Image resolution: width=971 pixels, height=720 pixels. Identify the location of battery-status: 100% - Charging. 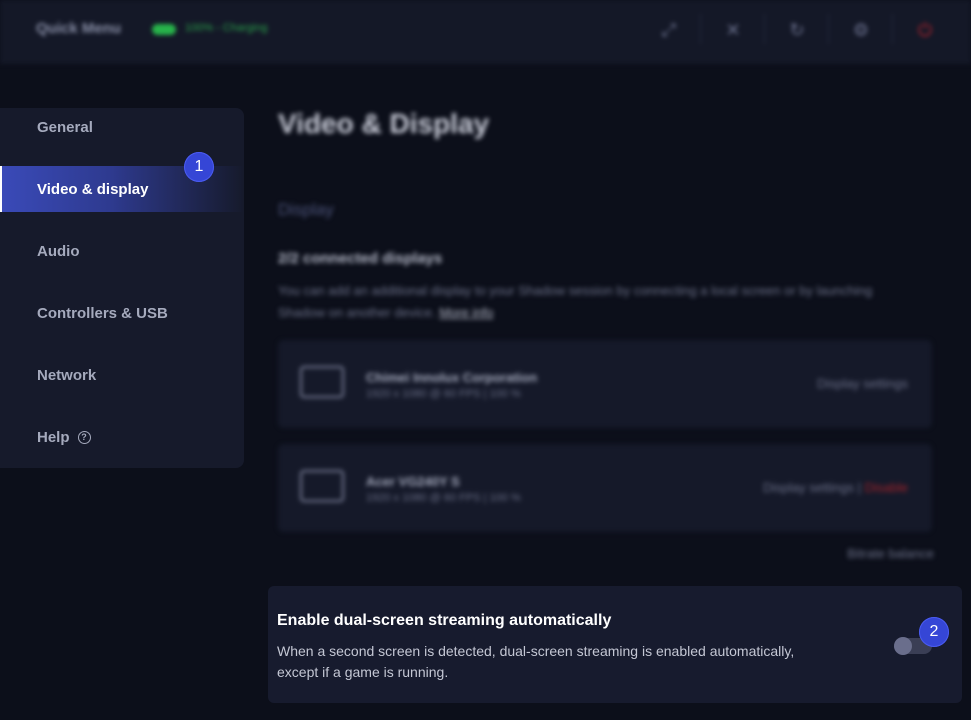
(226, 28).